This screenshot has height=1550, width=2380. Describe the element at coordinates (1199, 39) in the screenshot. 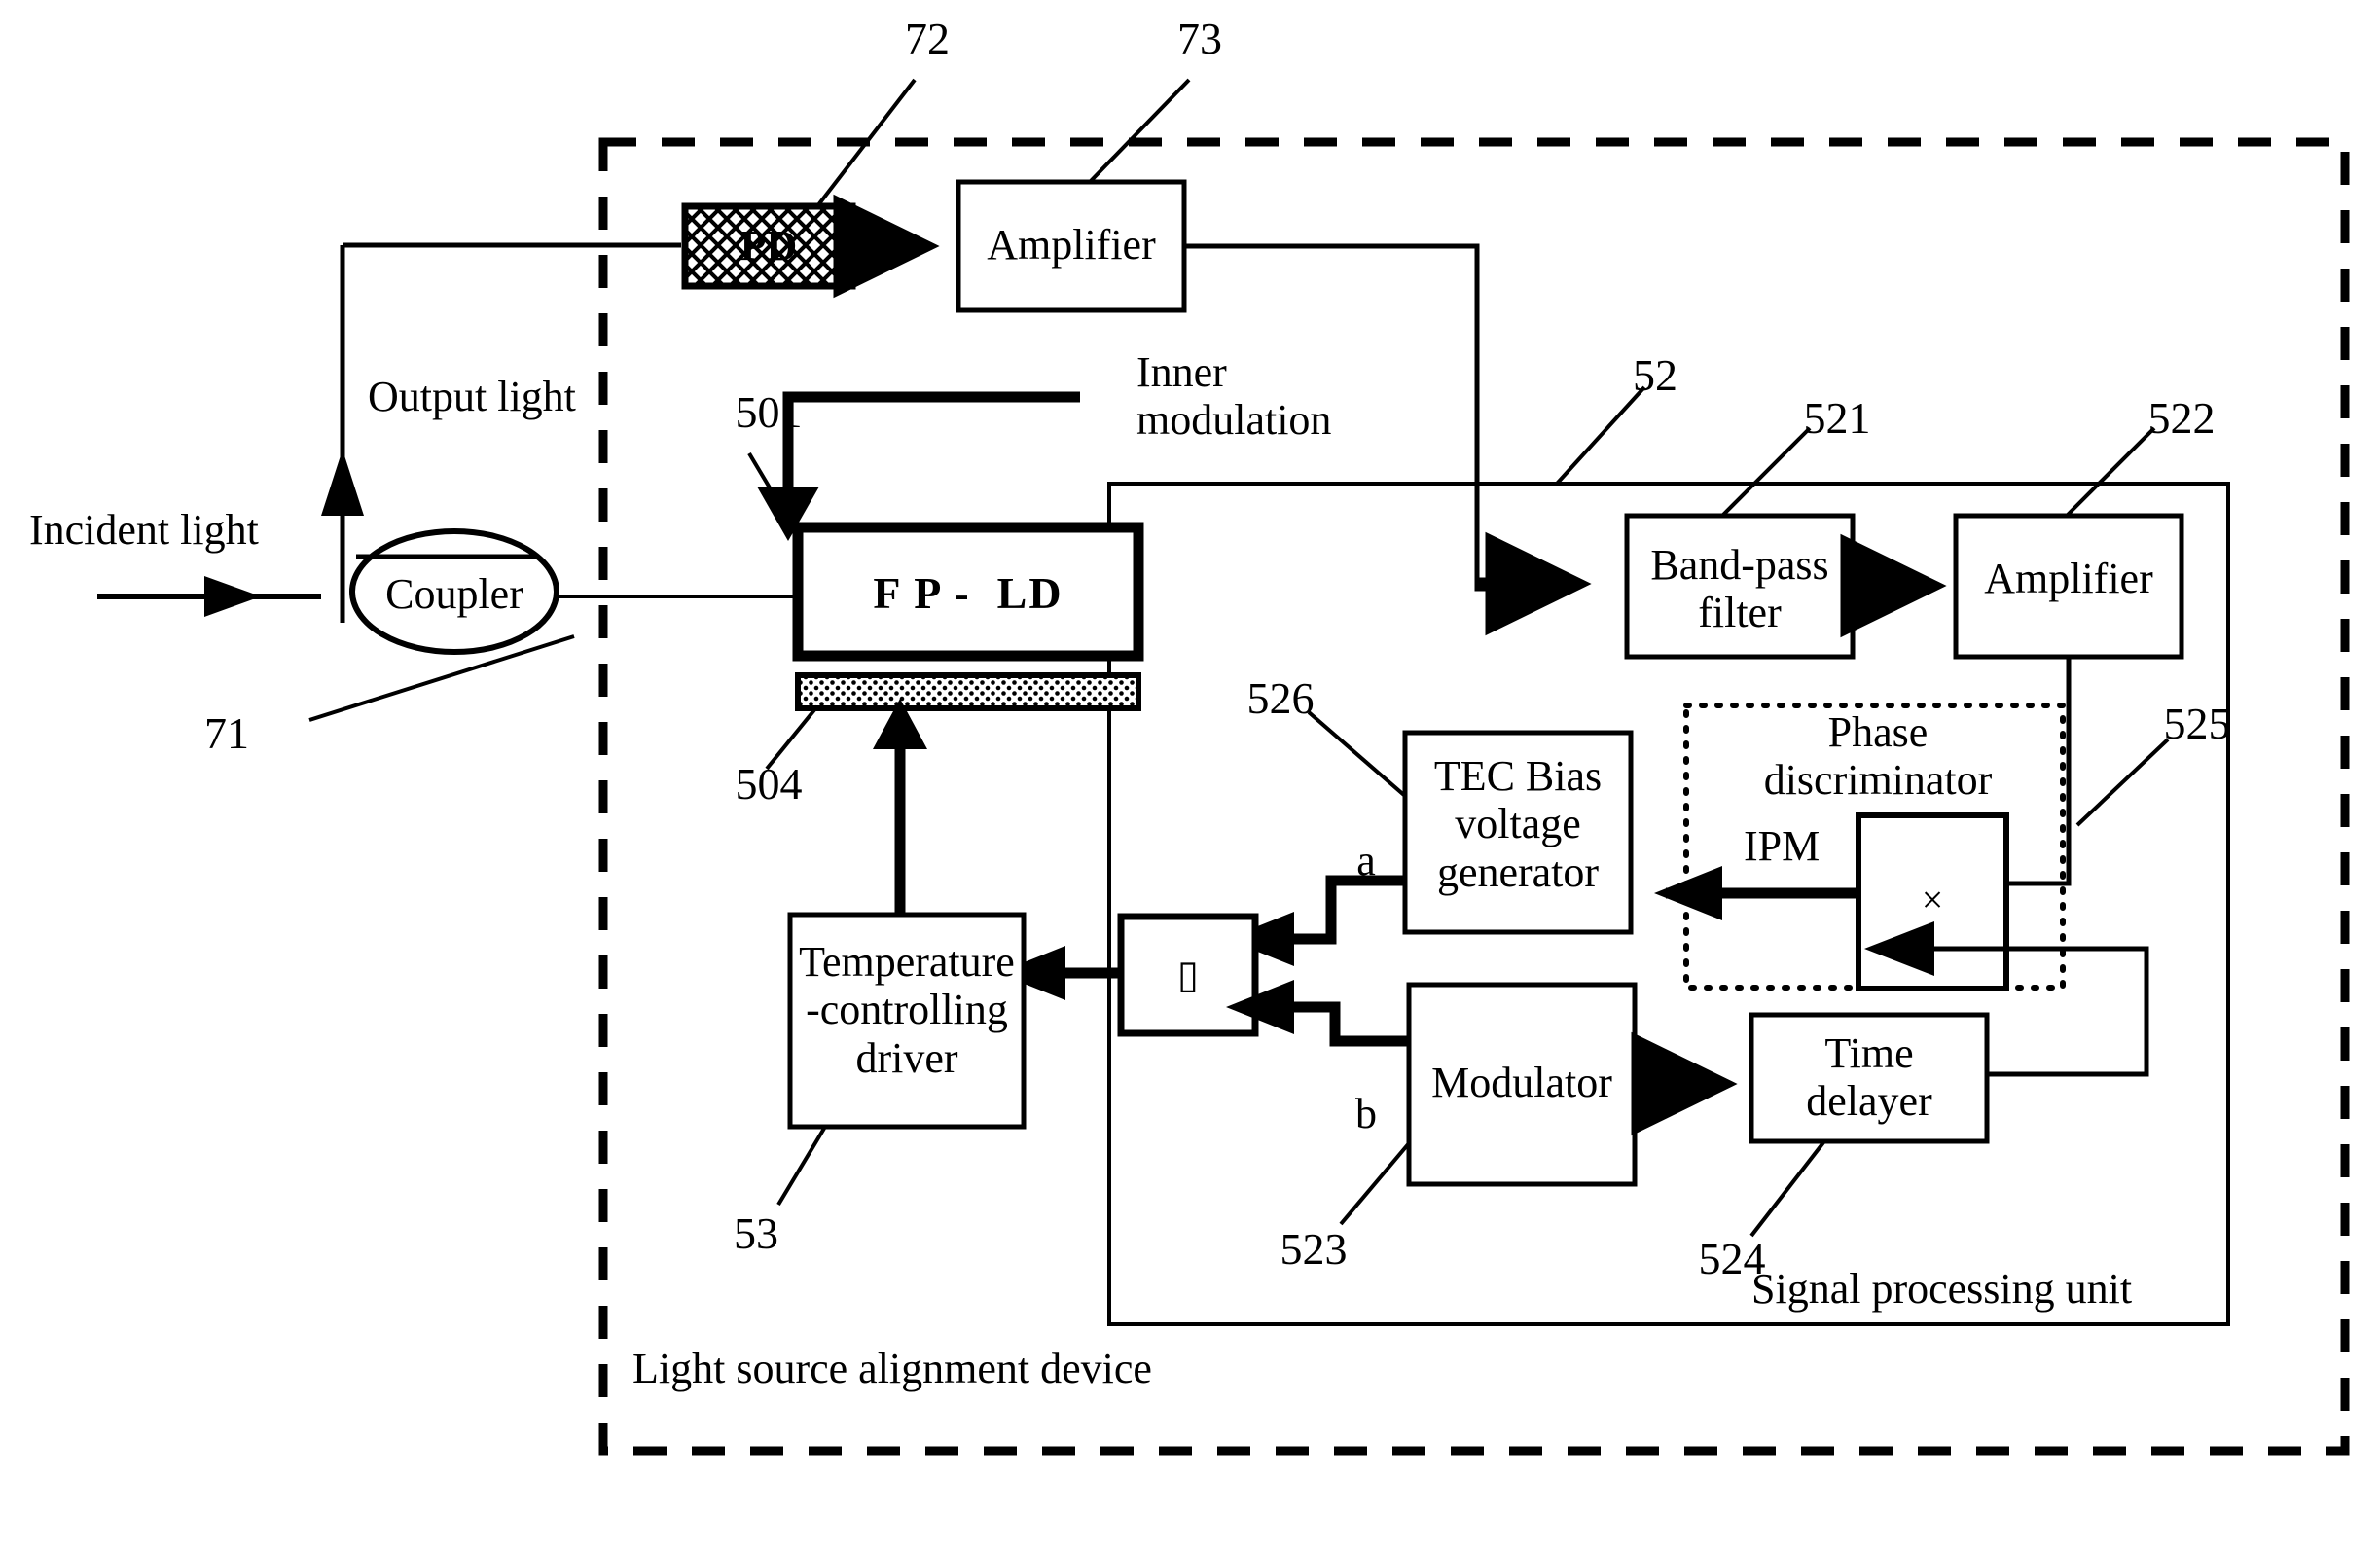

I see `ref-73: 73` at that location.